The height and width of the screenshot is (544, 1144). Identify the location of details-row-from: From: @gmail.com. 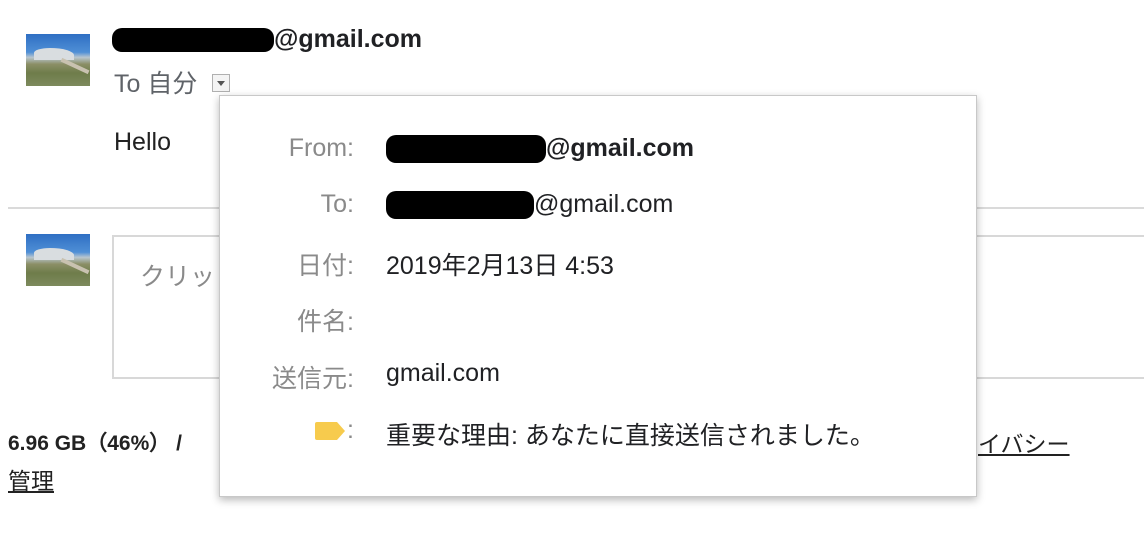
(598, 154).